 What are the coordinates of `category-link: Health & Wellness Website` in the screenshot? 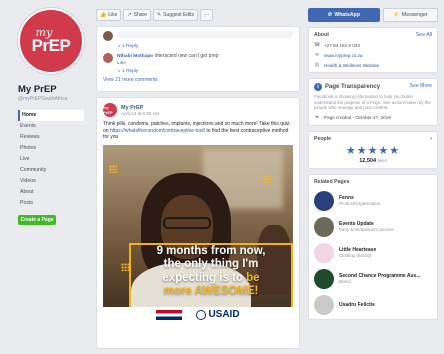 It's located at (351, 65).